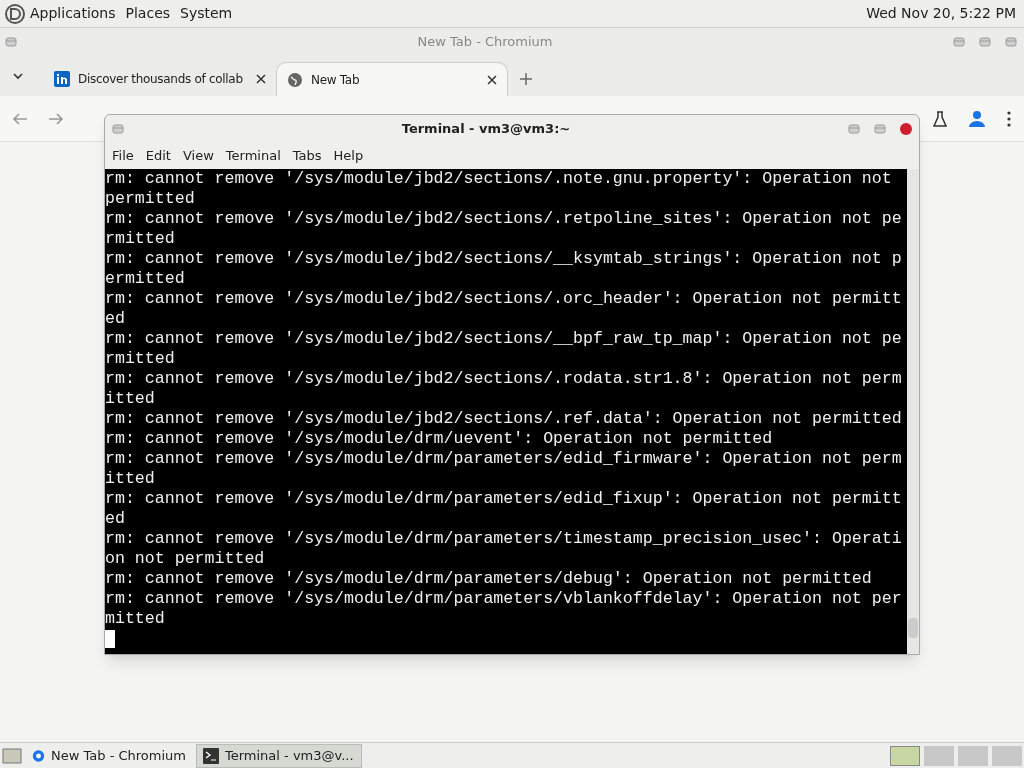 The height and width of the screenshot is (768, 1024). What do you see at coordinates (503, 379) in the screenshot?
I see `terminal-line: rm: cannot remove '/sys/module/jbd2/sections/.rodata.str1.8': Operation not perm` at bounding box center [503, 379].